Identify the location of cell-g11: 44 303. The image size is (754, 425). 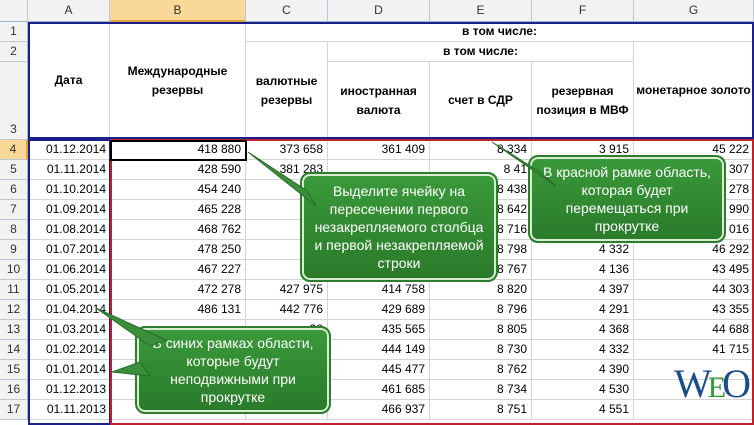
(694, 290).